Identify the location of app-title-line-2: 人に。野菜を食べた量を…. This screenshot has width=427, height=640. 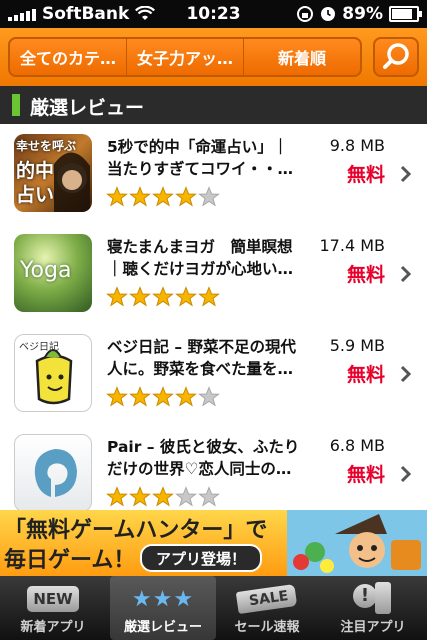
(200, 369).